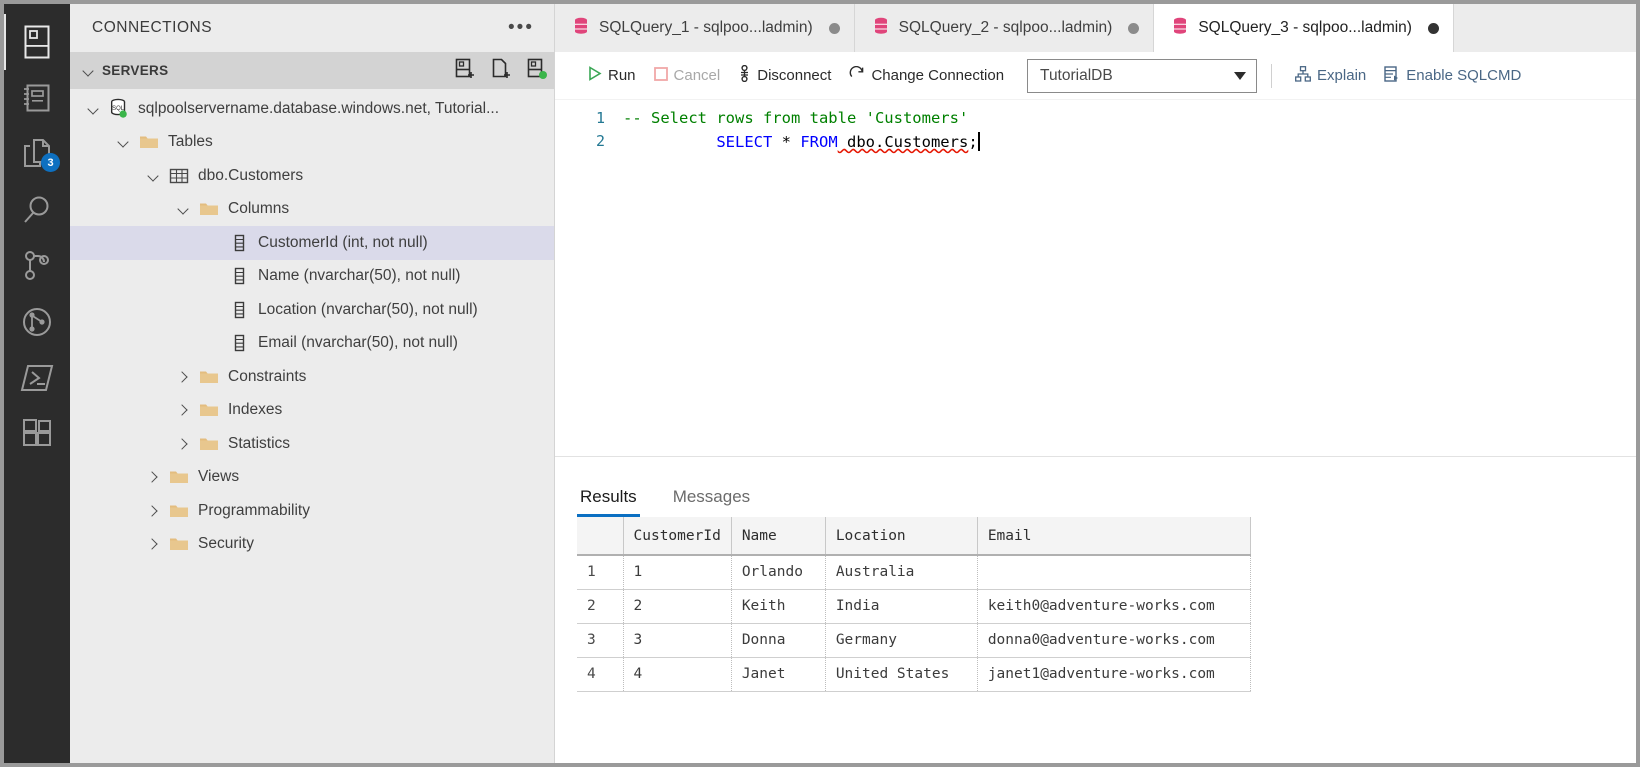 The height and width of the screenshot is (767, 1640). I want to click on tree-item-column-email: Email (nvarchar(50), not null), so click(312, 344).